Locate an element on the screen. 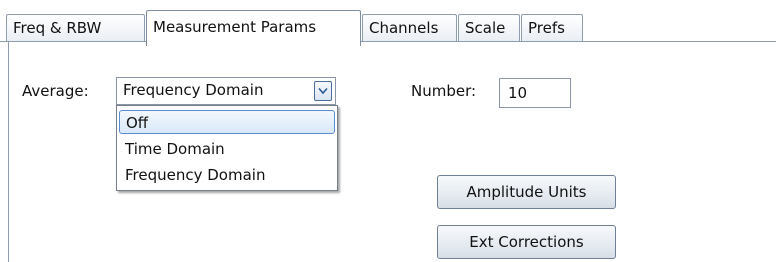 Image resolution: width=776 pixels, height=262 pixels. tab-measurement-params: Measurement Params is located at coordinates (253, 28).